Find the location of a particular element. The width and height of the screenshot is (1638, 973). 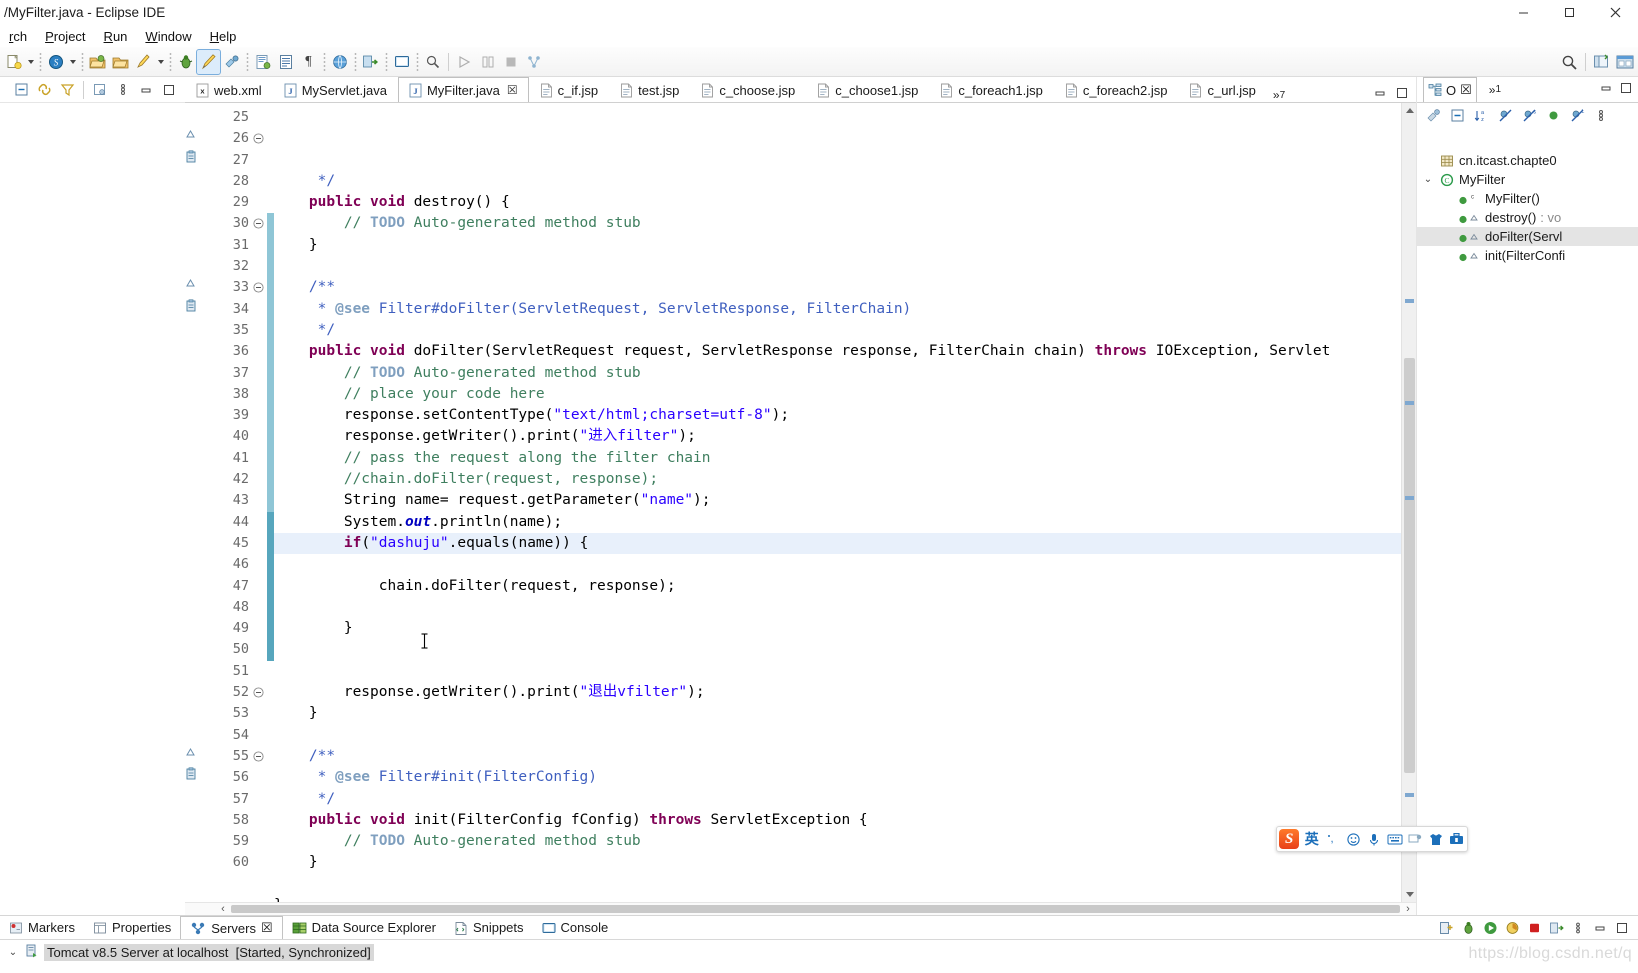

outline-tab-overflow: » 1 is located at coordinates (1495, 90).